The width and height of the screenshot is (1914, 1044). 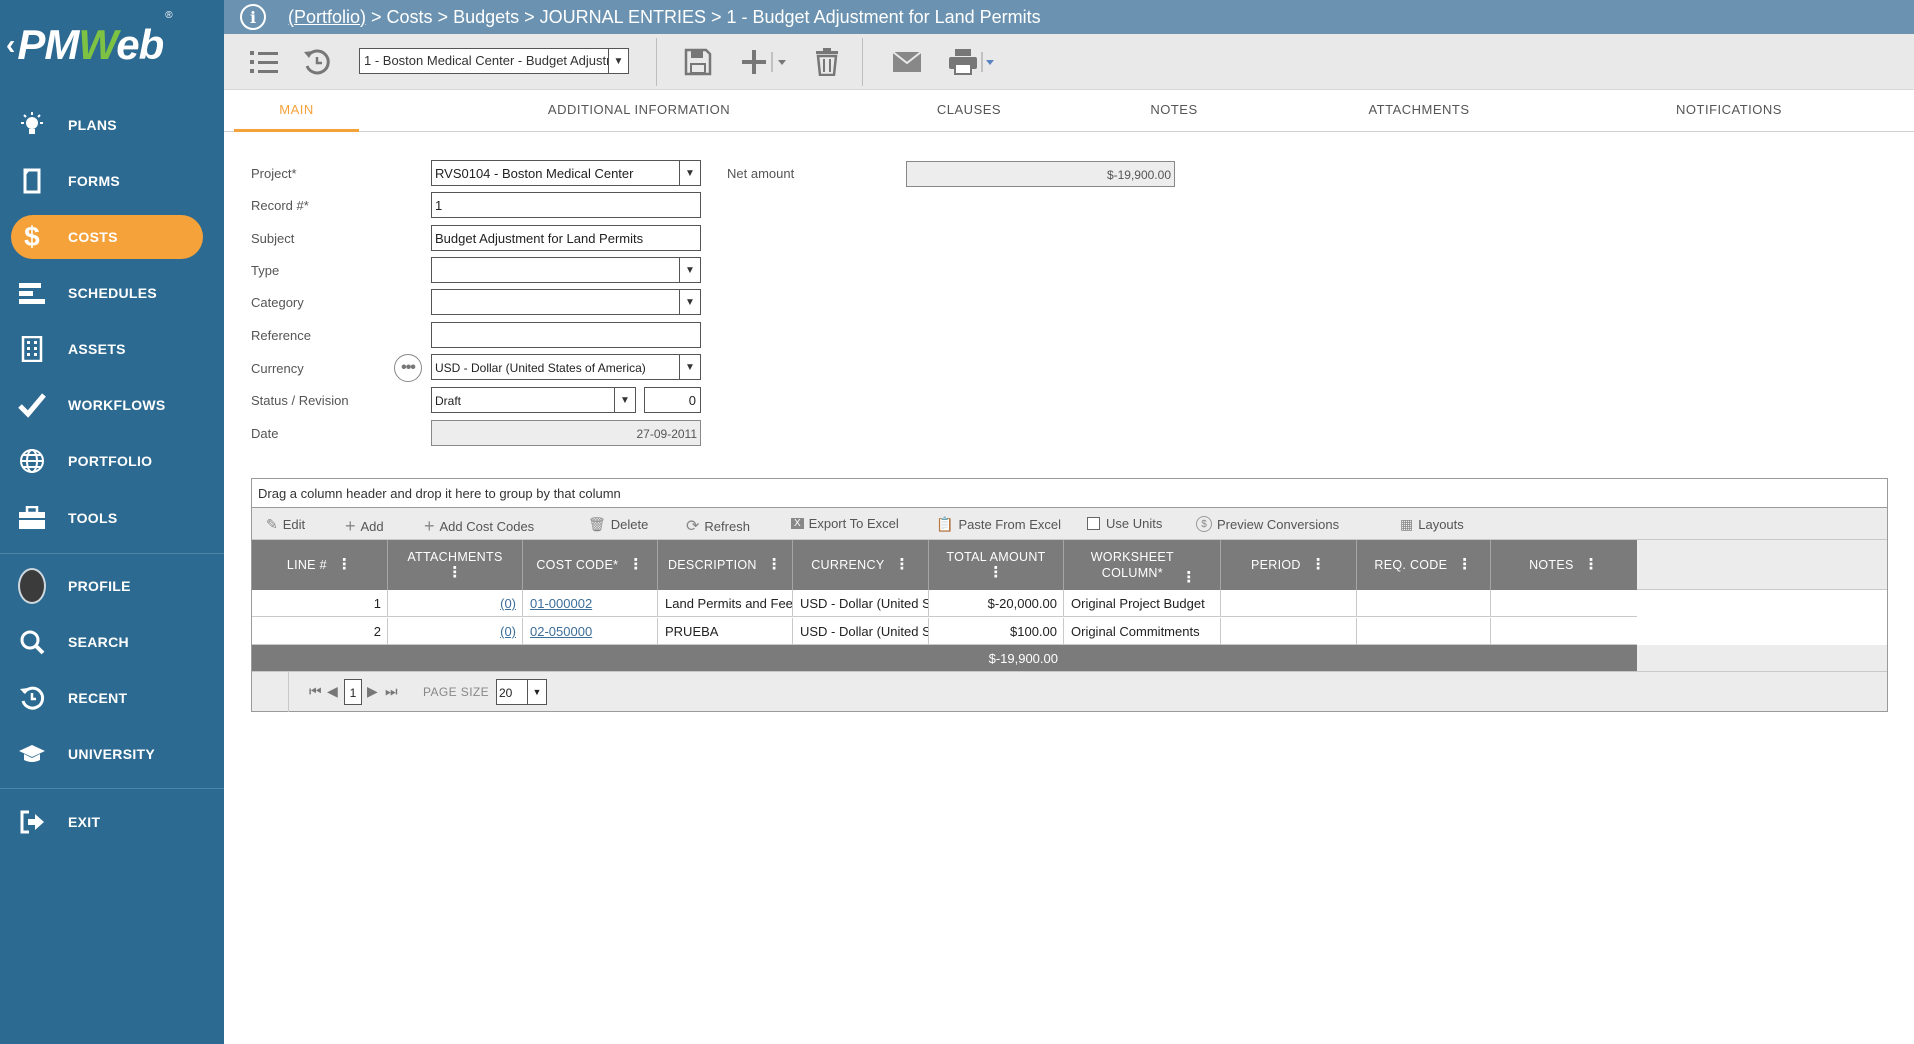 I want to click on column-header-req-code: REQ. CODE ⋮, so click(x=1424, y=565).